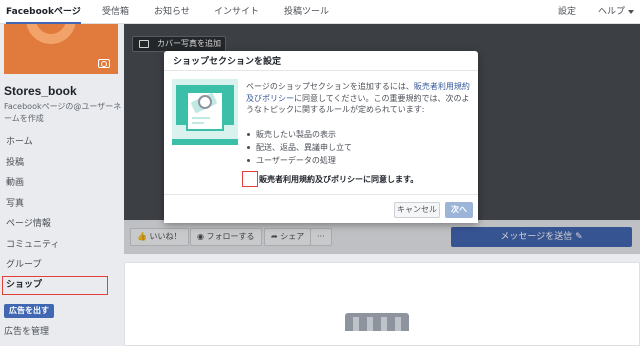 The width and height of the screenshot is (640, 346). What do you see at coordinates (40, 91) in the screenshot?
I see `page-title: Stores_book` at bounding box center [40, 91].